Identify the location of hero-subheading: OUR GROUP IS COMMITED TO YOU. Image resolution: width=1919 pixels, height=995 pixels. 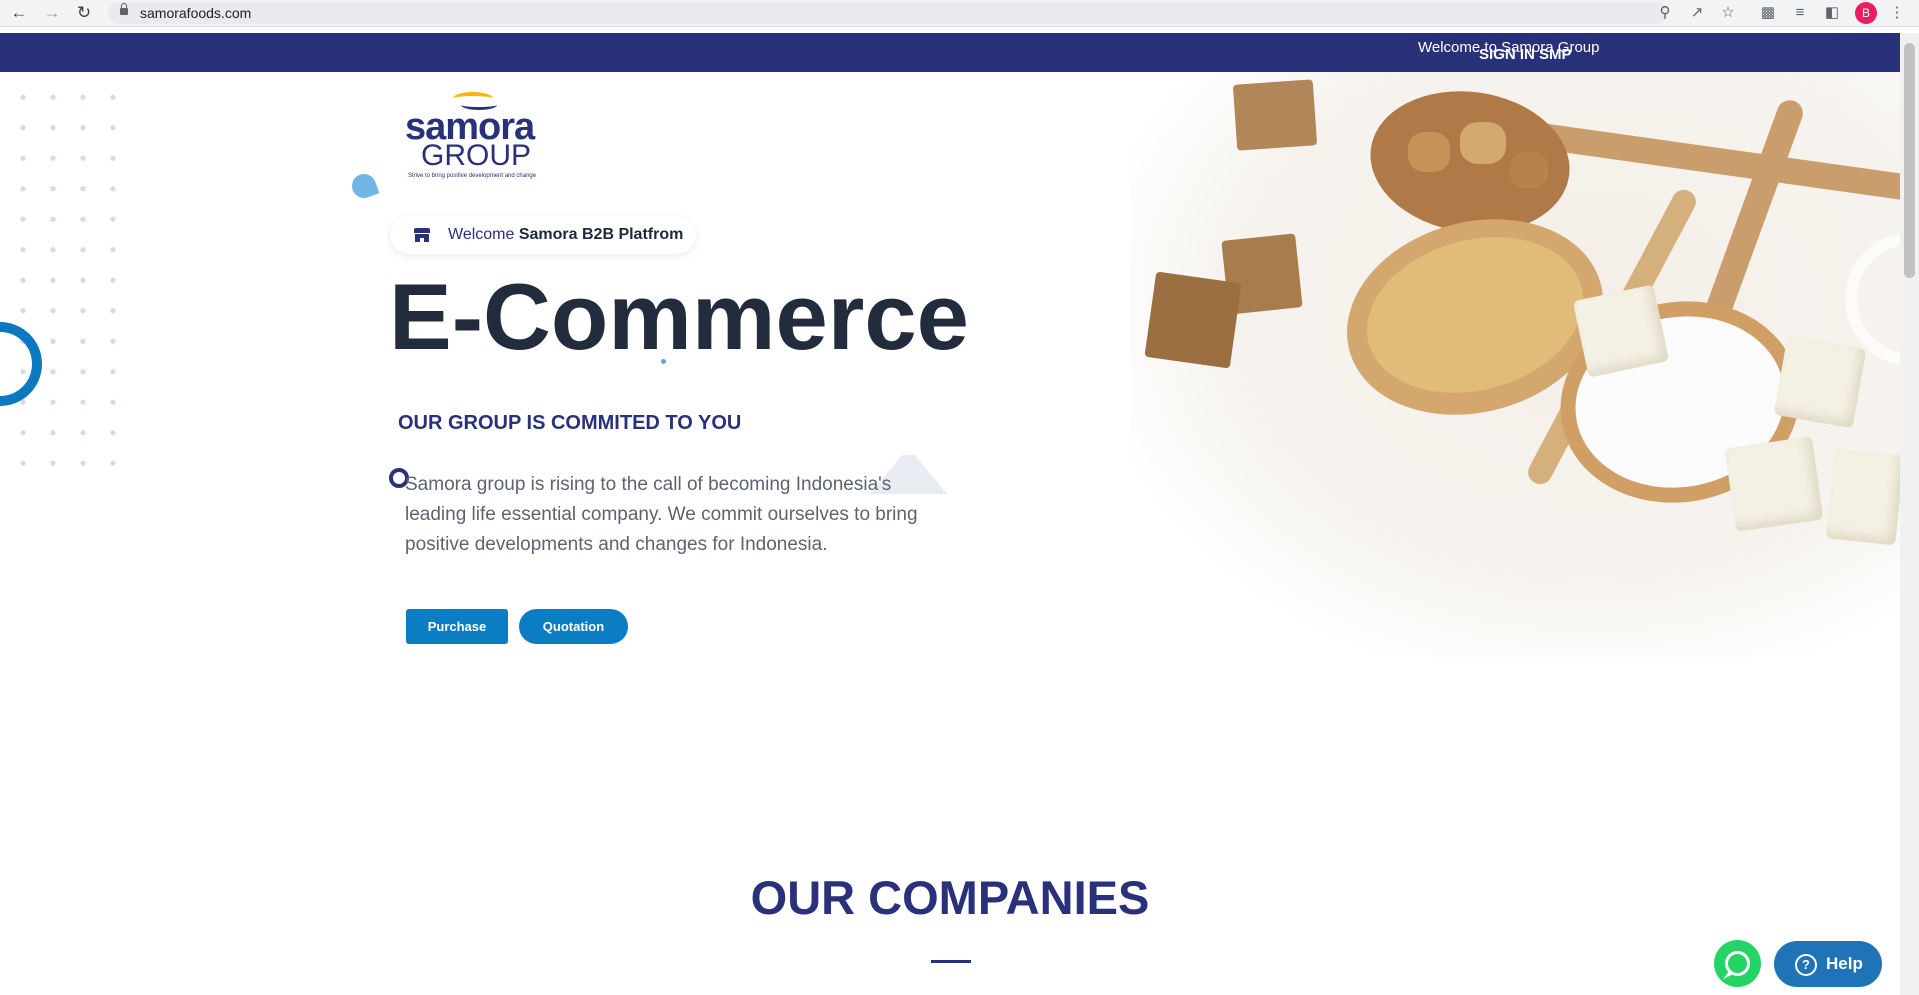
(570, 423).